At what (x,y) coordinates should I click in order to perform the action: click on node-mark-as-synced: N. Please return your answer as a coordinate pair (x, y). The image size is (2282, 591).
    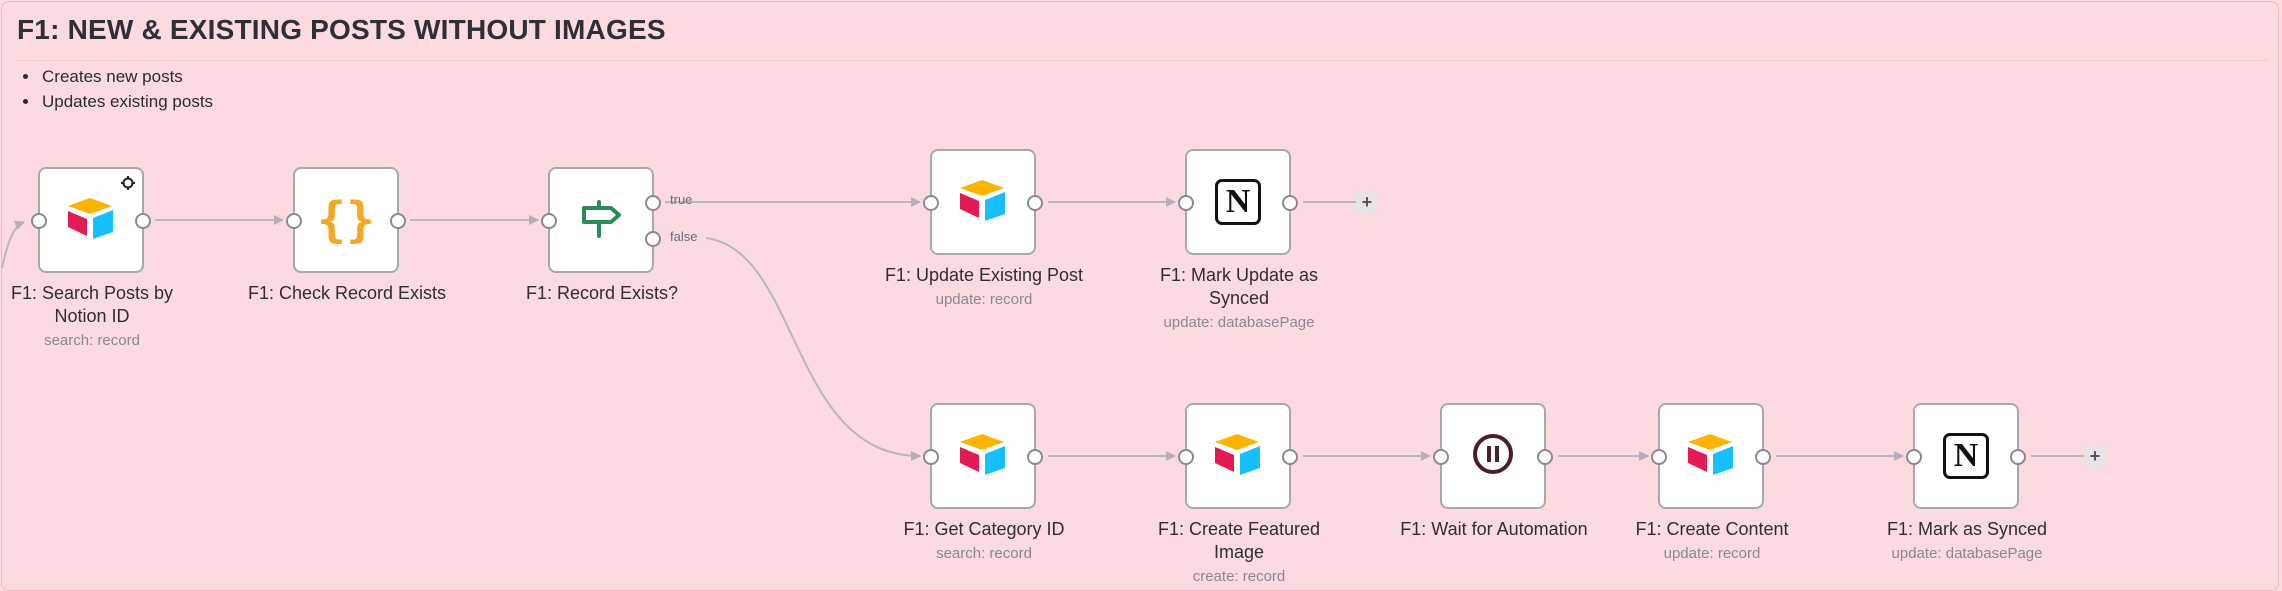
    Looking at the image, I should click on (1966, 456).